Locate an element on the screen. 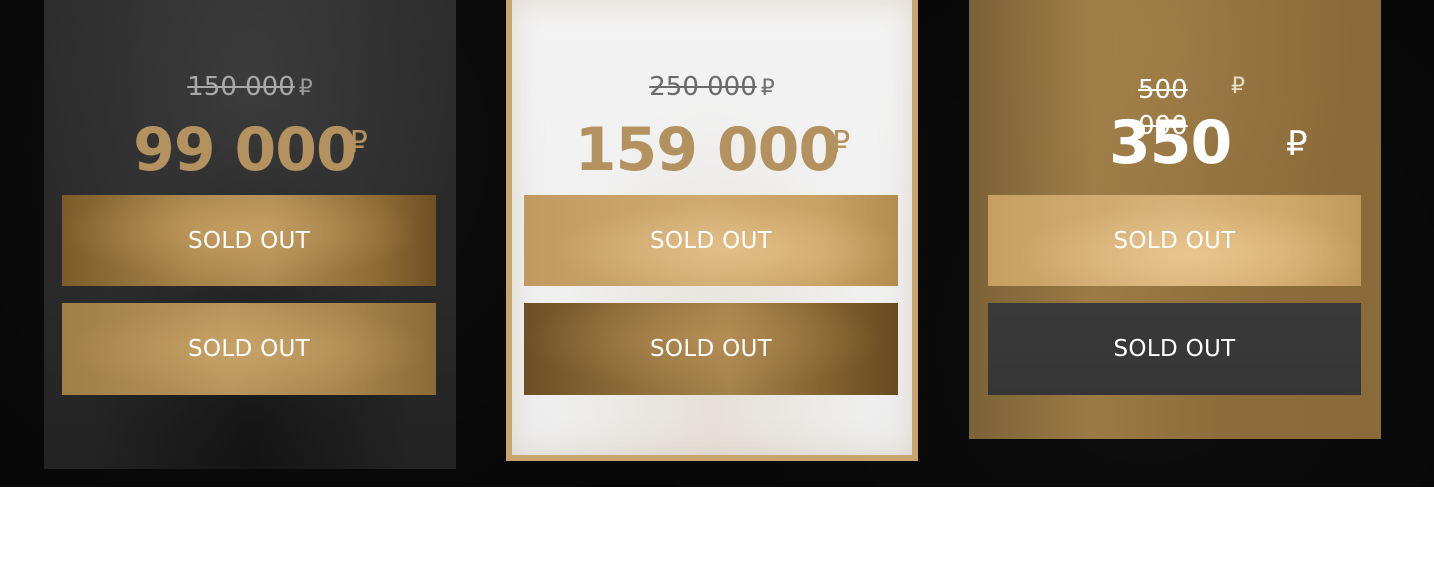 The width and height of the screenshot is (1434, 563). new-price: 99 000₽ is located at coordinates (250, 146).